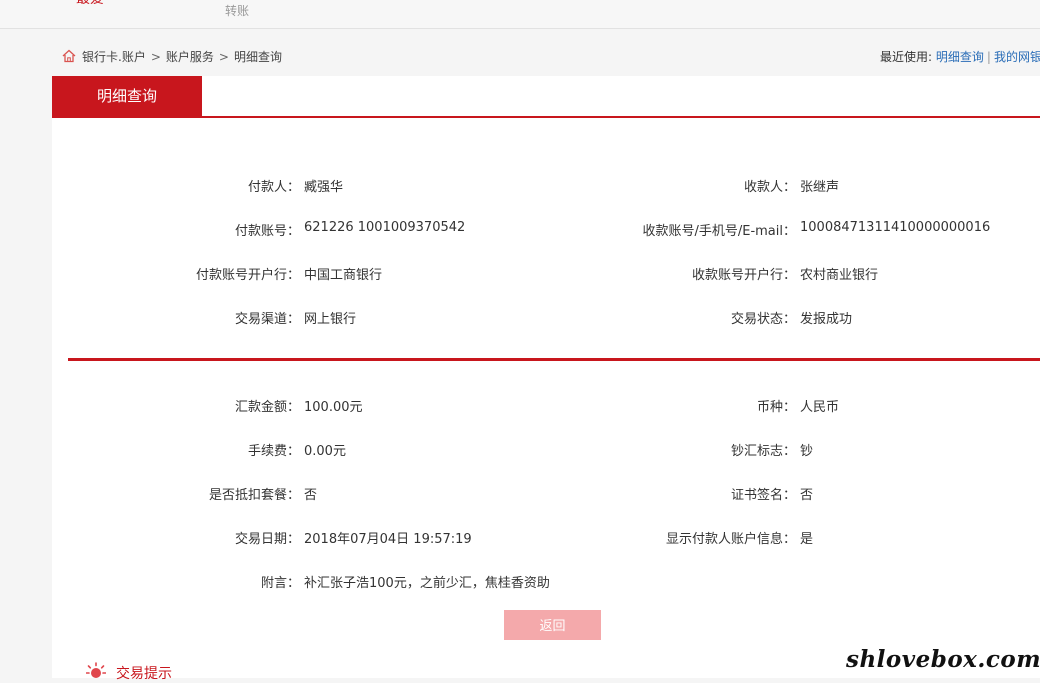  Describe the element at coordinates (114, 57) in the screenshot. I see `breadcrumb-item-bank-card: 银行卡.账户` at that location.